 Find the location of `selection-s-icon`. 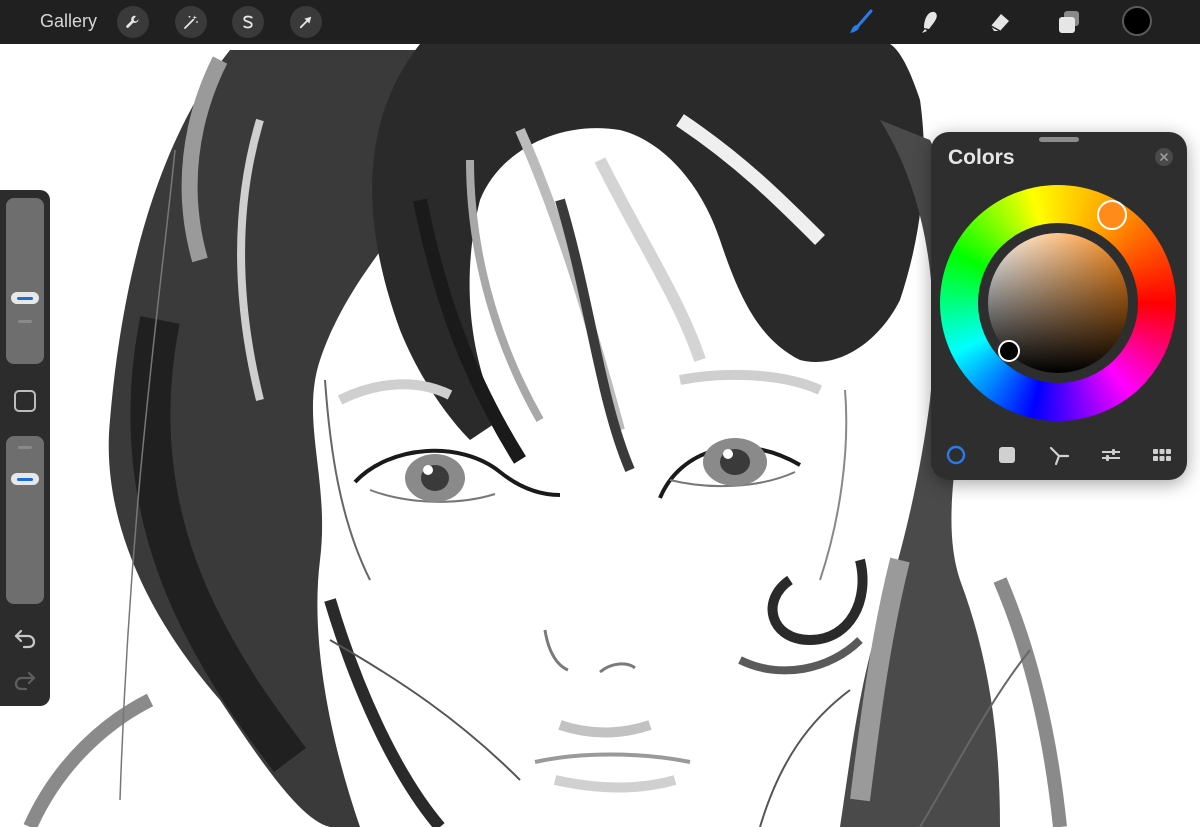

selection-s-icon is located at coordinates (248, 22).